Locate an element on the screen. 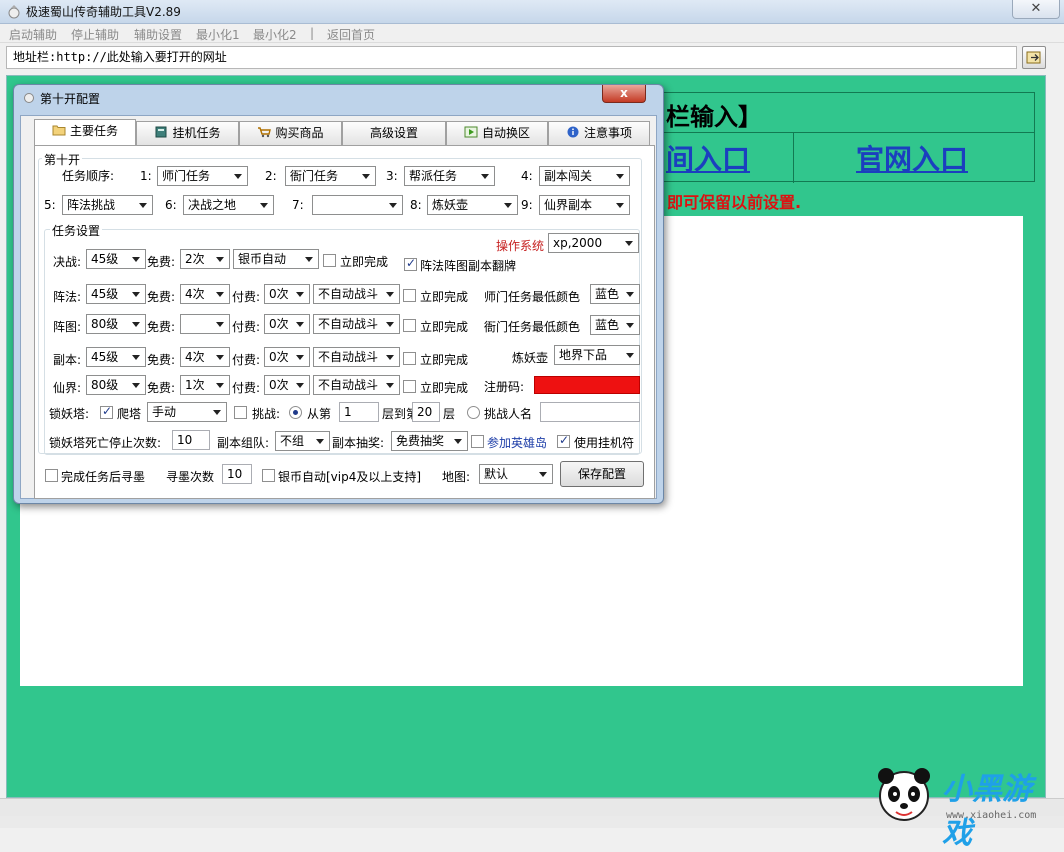 The image size is (1064, 852). tab-main-tasks: 主要任务 is located at coordinates (85, 132).